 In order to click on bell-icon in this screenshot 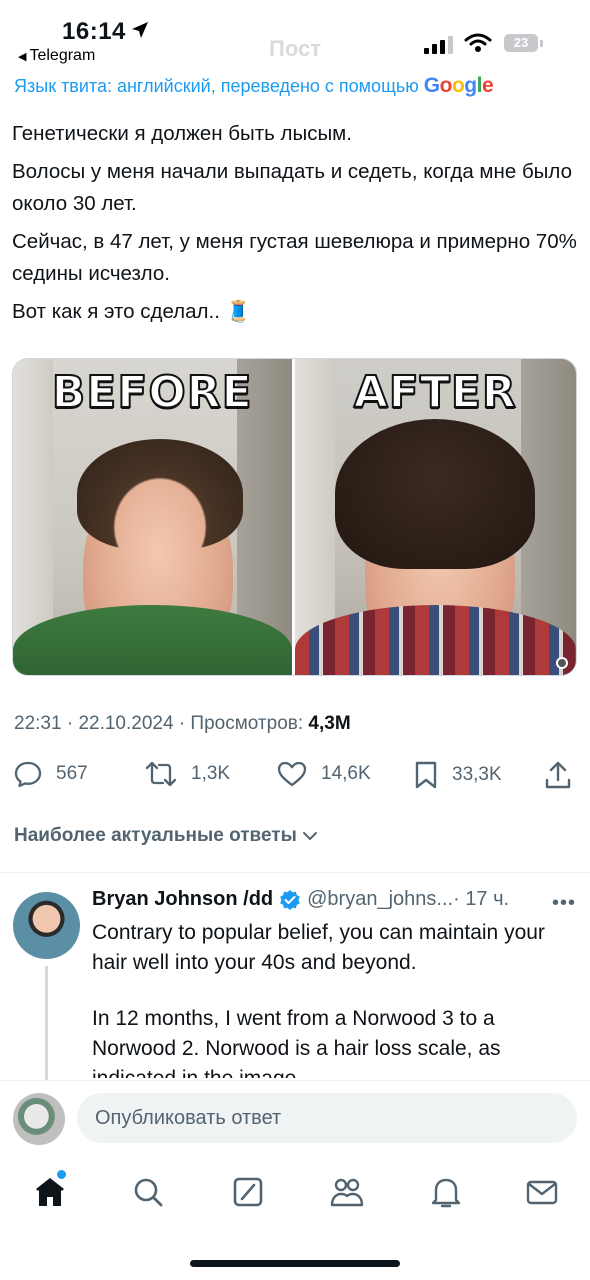, I will do `click(446, 1193)`.